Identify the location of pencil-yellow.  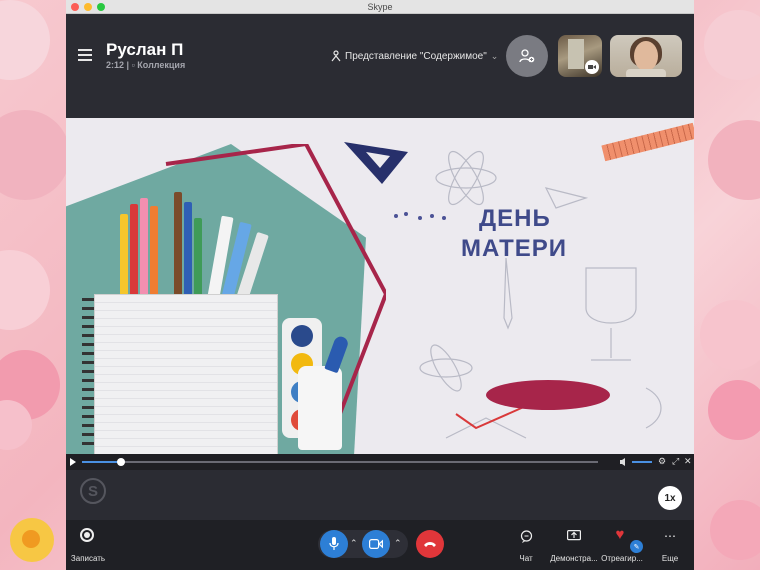
(124, 259).